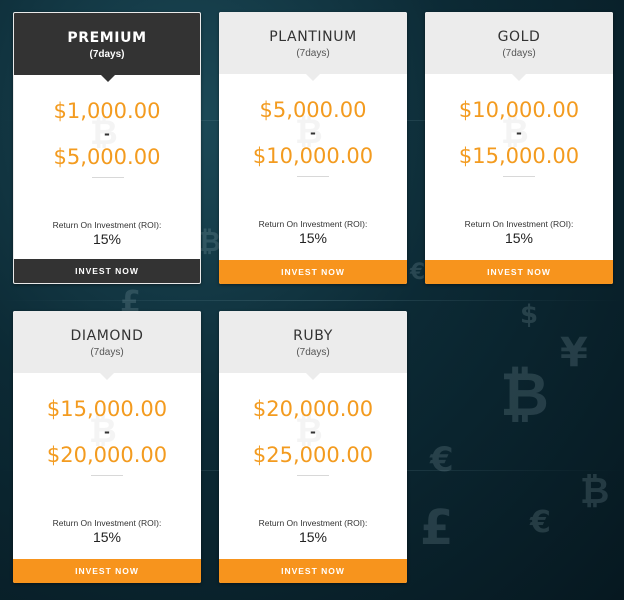 This screenshot has height=600, width=624. What do you see at coordinates (574, 353) in the screenshot?
I see `background-currency-icon: ¥` at bounding box center [574, 353].